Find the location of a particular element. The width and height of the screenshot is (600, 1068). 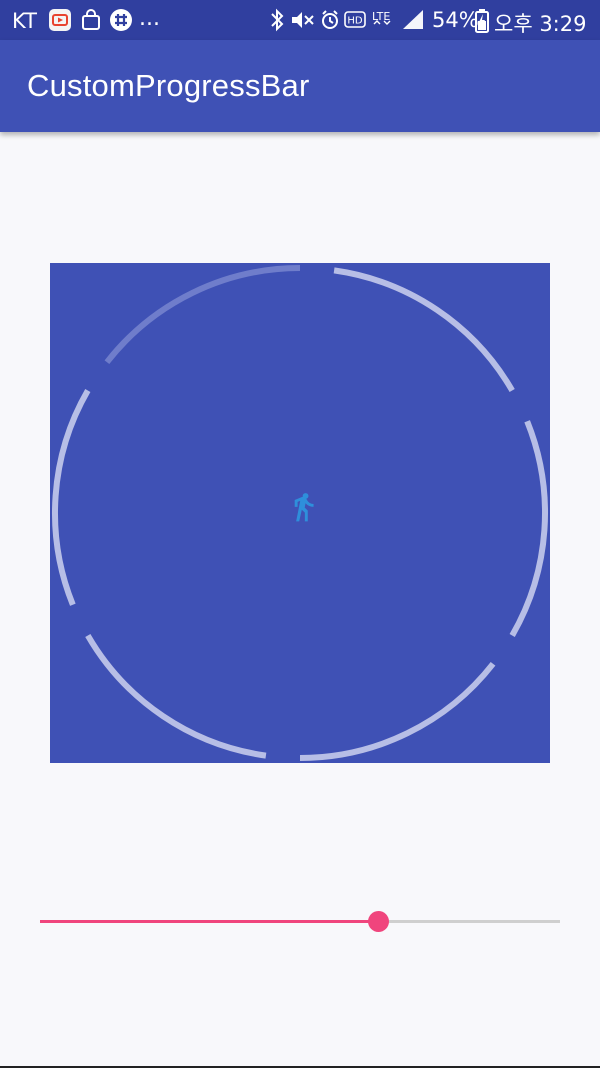

shopping-bag-icon is located at coordinates (91, 20).